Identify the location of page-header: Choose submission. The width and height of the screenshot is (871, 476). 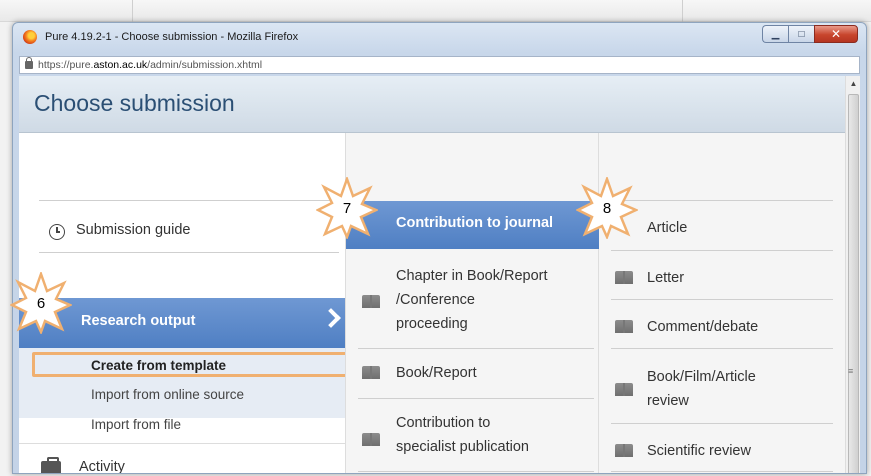
(432, 104).